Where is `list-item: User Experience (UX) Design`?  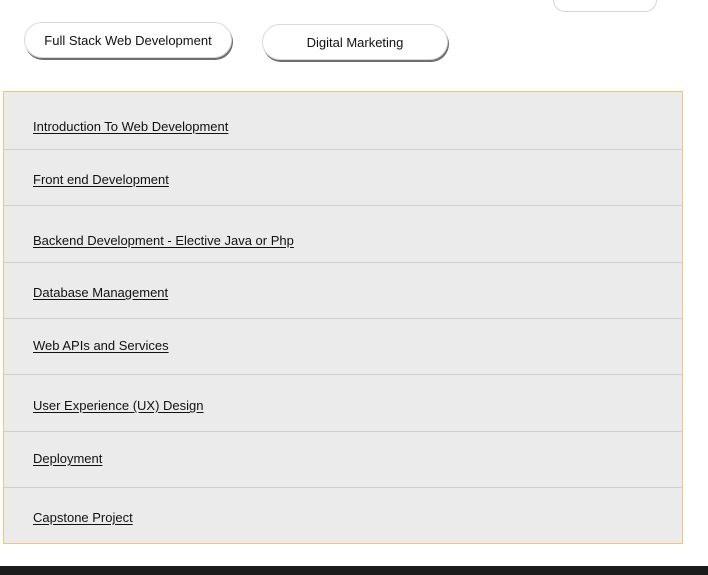
list-item: User Experience (UX) Design is located at coordinates (343, 403).